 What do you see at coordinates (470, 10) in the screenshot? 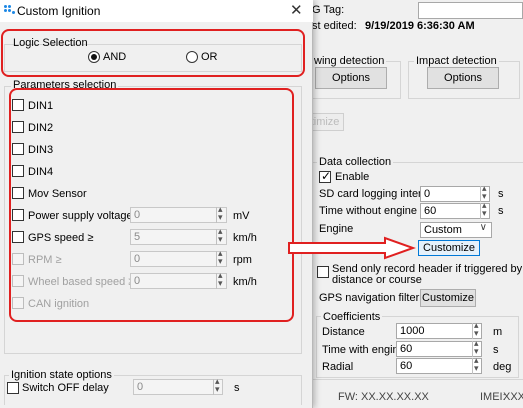
I see `tag-input` at bounding box center [470, 10].